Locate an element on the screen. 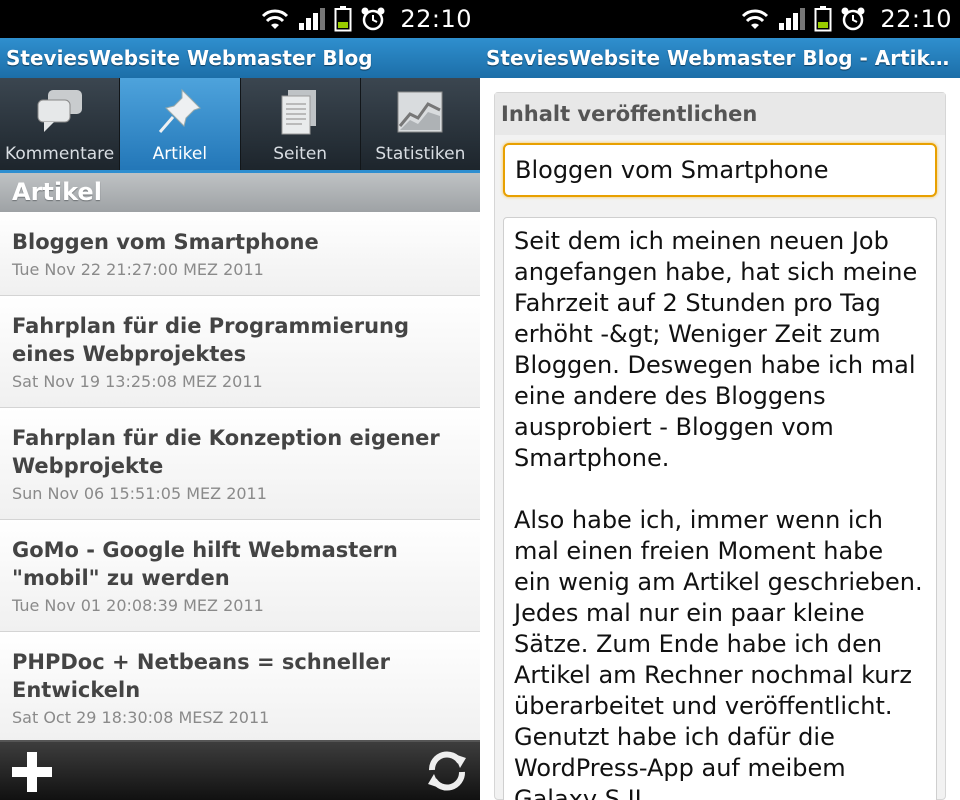 Image resolution: width=960 pixels, height=800 pixels. app-title: SteviesWebsite Webmaster Blog is located at coordinates (240, 58).